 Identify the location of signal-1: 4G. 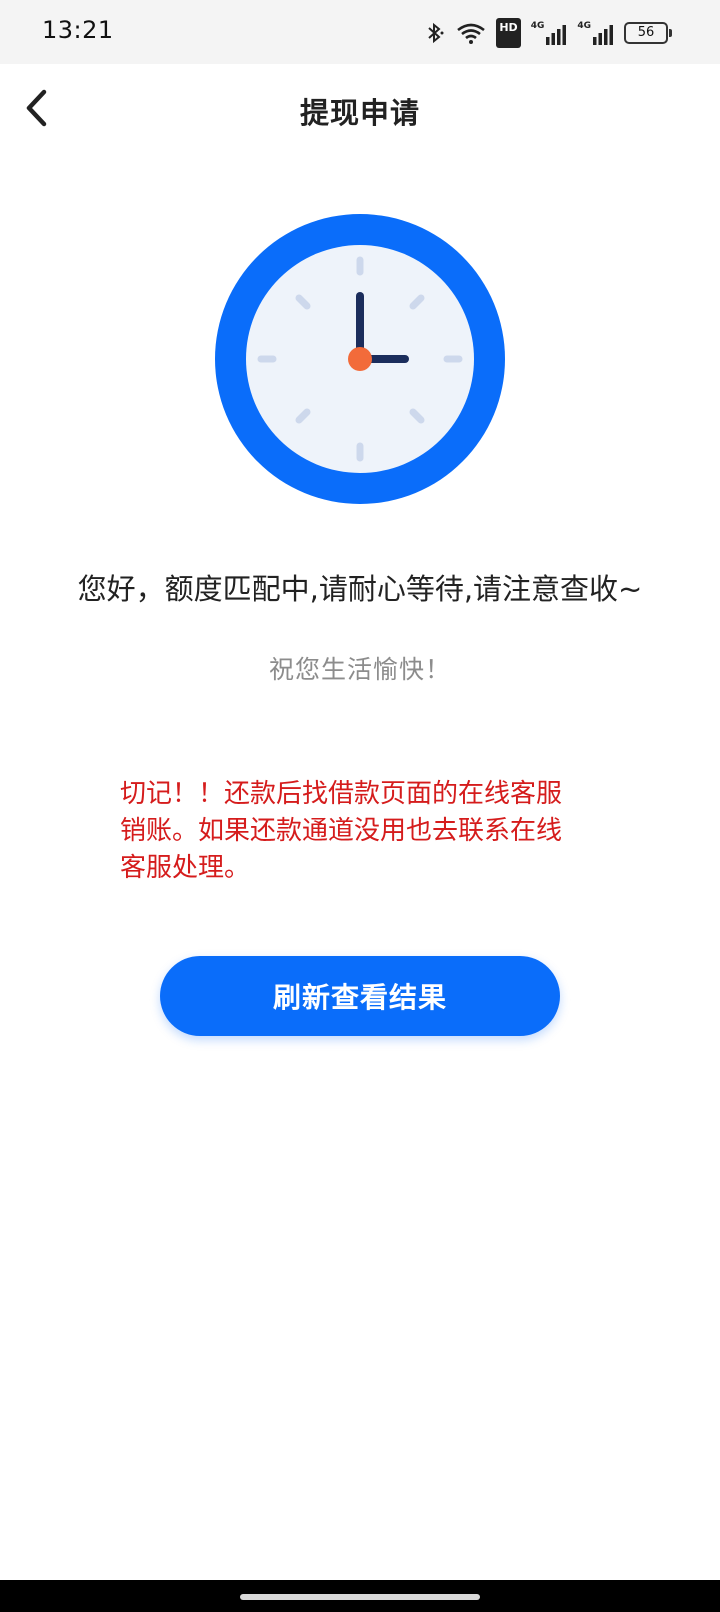
(549, 33).